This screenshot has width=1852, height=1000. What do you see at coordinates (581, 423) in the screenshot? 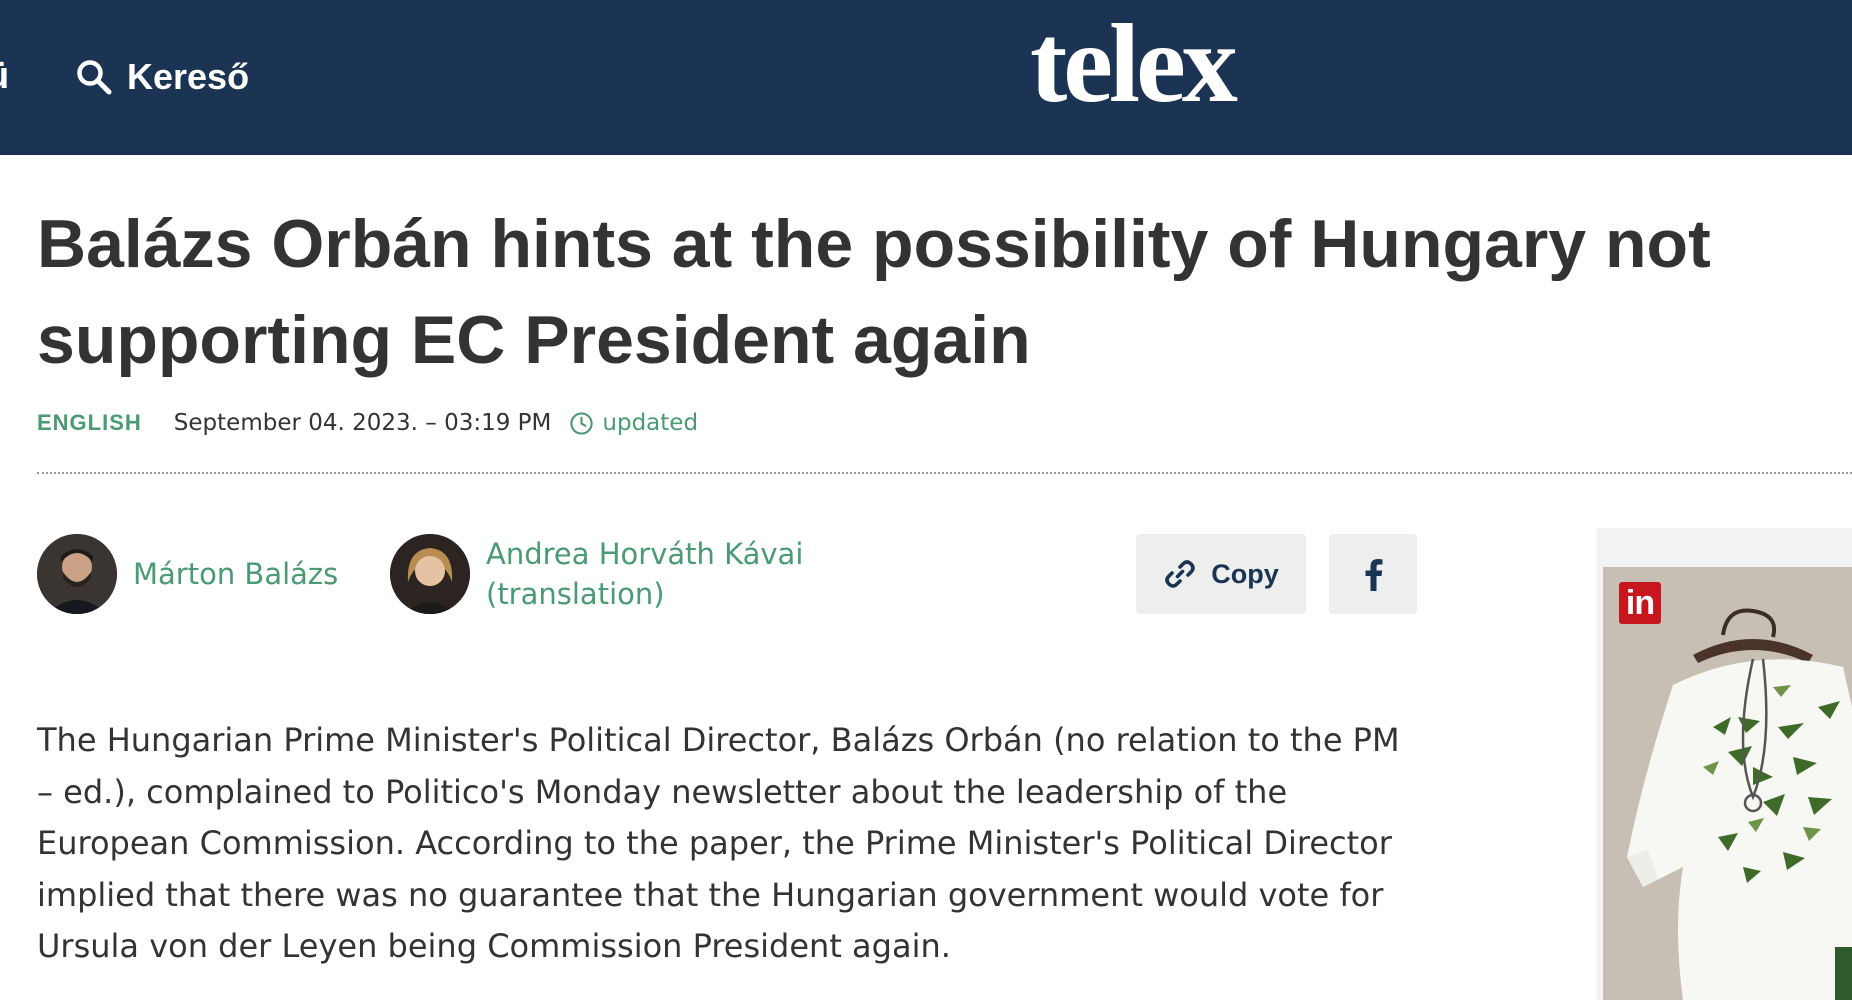
I see `clock-icon` at bounding box center [581, 423].